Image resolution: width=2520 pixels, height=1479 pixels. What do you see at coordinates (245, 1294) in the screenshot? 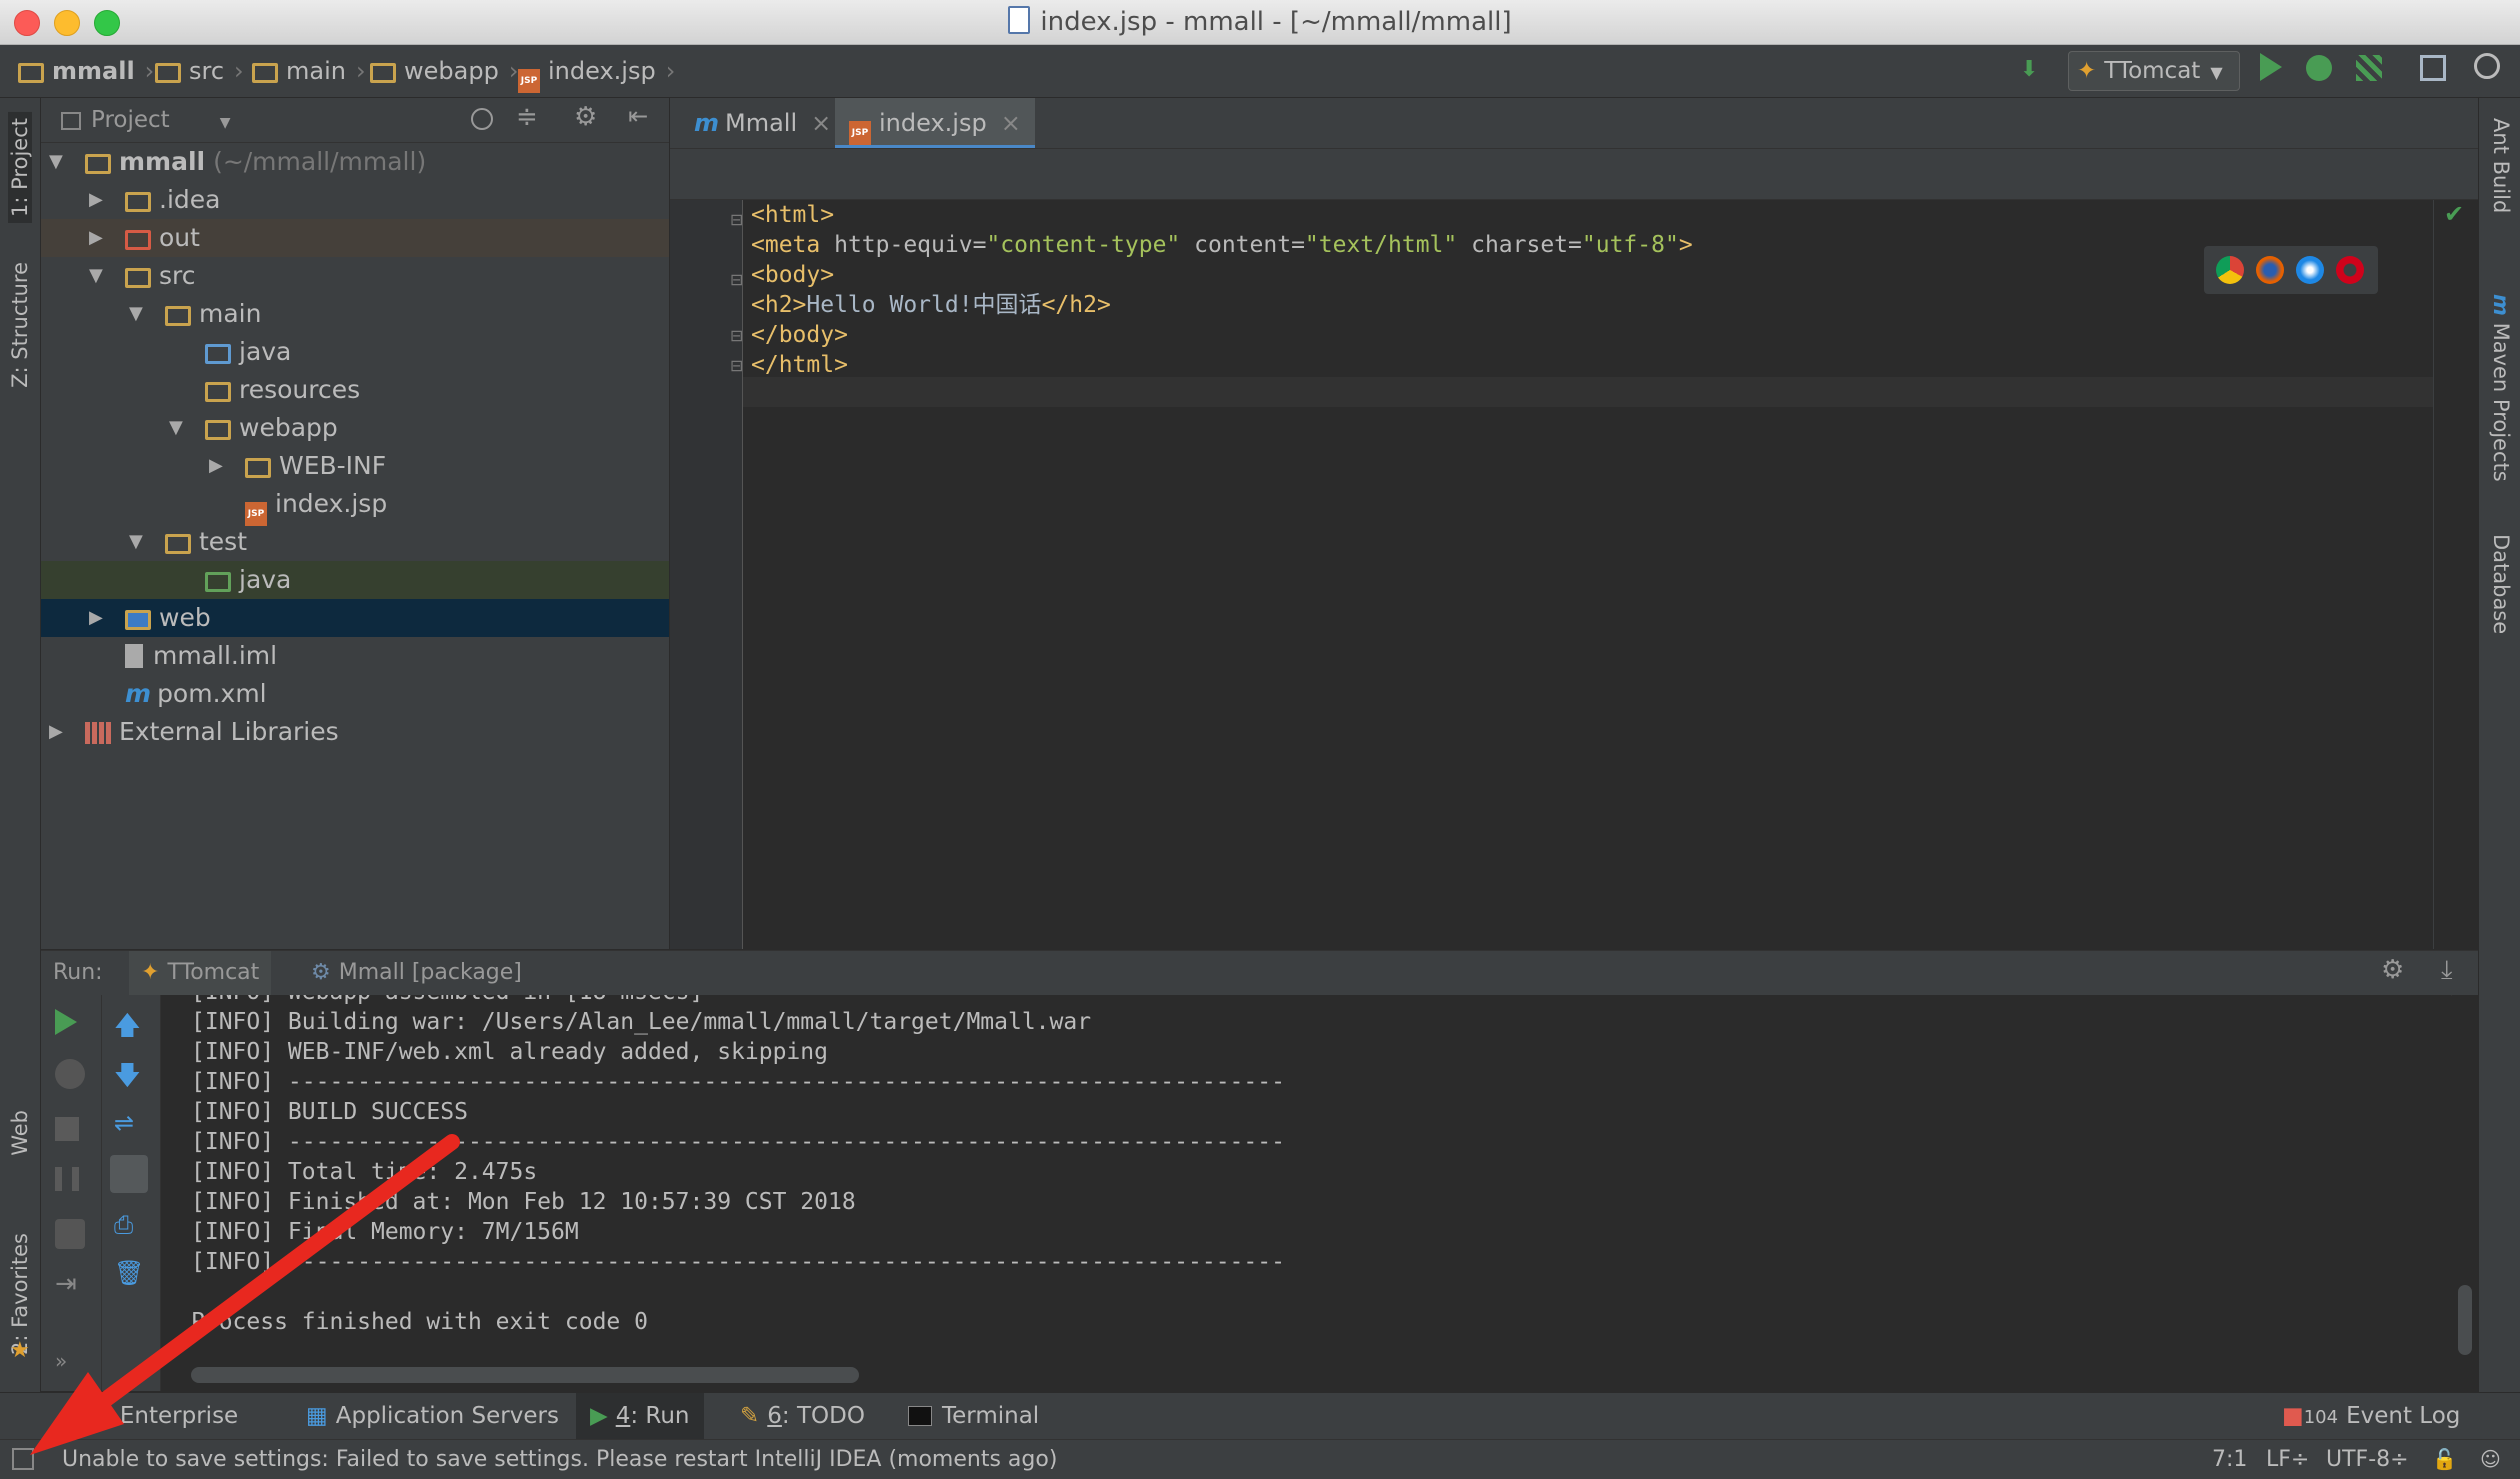
I see `annotation-arrow` at bounding box center [245, 1294].